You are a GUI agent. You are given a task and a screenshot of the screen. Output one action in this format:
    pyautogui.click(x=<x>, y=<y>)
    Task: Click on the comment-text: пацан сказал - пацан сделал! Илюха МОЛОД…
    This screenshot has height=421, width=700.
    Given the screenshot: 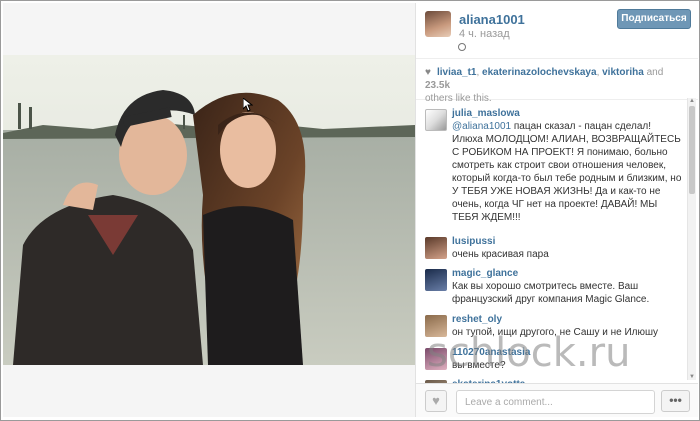 What is the action you would take?
    pyautogui.click(x=567, y=172)
    